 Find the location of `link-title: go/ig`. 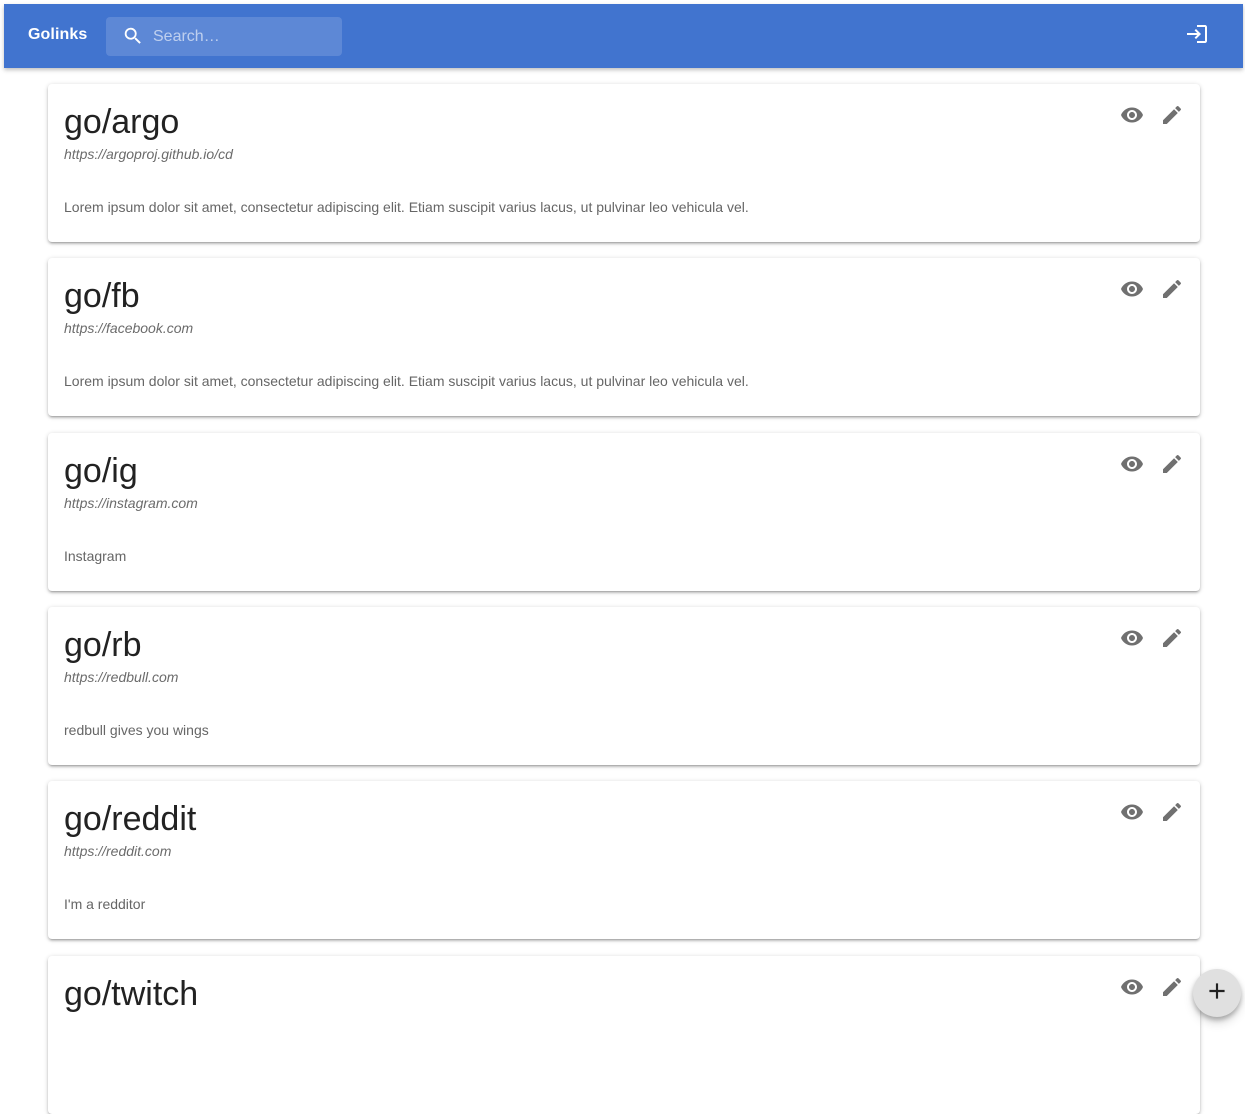

link-title: go/ig is located at coordinates (101, 471).